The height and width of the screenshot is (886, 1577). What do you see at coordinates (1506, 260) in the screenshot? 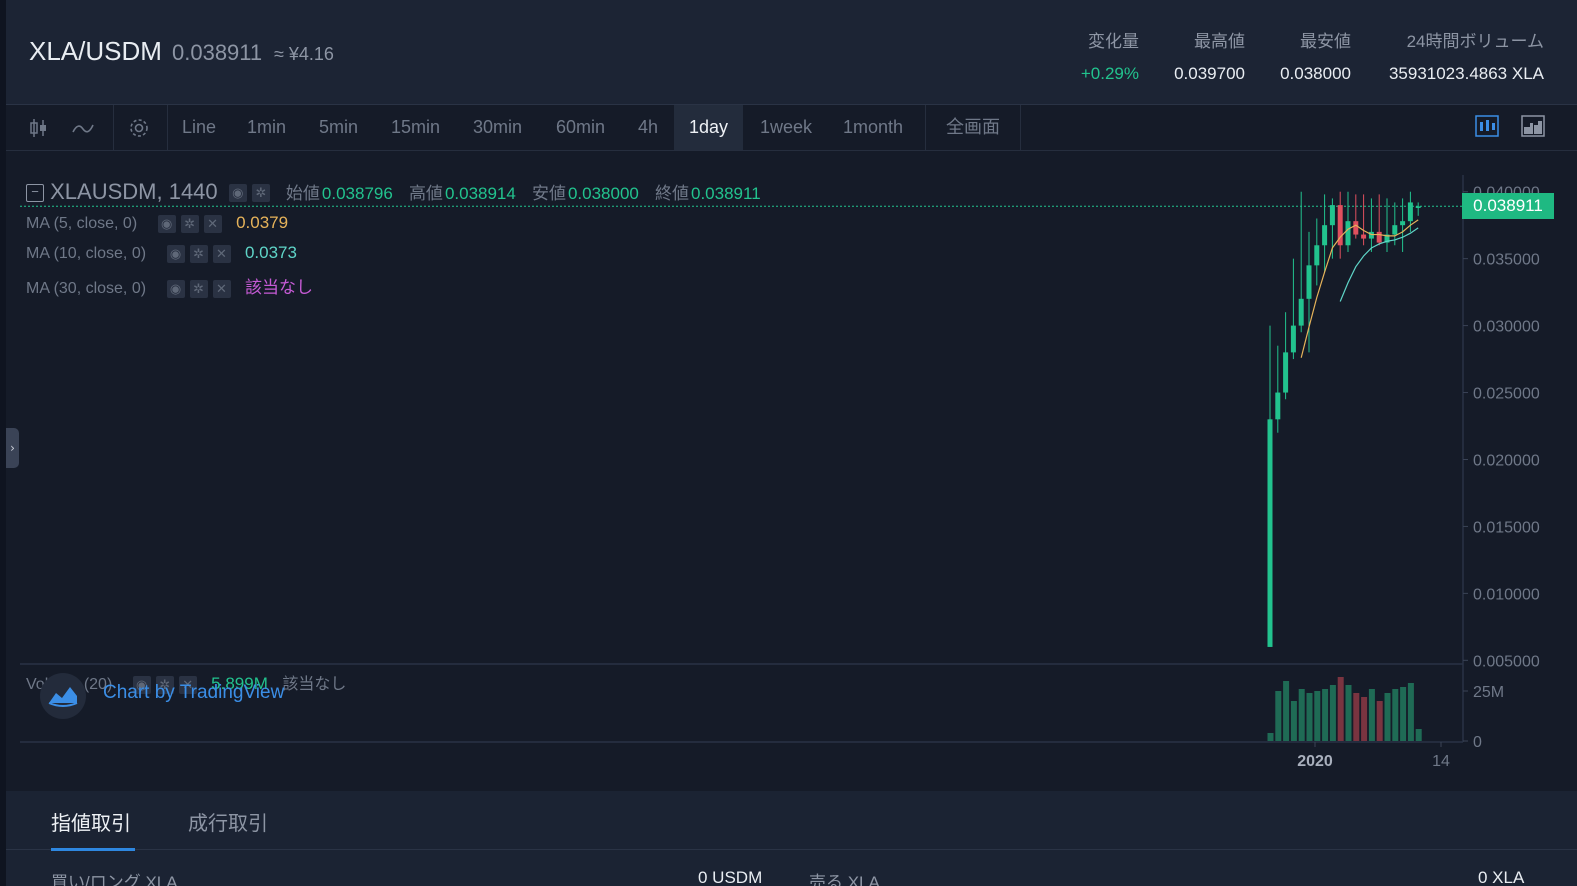
I see `price-tick-label: 0.035000` at bounding box center [1506, 260].